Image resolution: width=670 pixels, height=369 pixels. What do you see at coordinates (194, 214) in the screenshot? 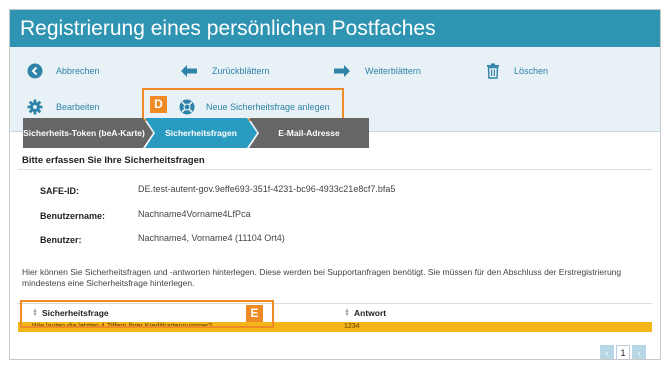
I see `username-value: Nachname4Vorname4LfPca` at bounding box center [194, 214].